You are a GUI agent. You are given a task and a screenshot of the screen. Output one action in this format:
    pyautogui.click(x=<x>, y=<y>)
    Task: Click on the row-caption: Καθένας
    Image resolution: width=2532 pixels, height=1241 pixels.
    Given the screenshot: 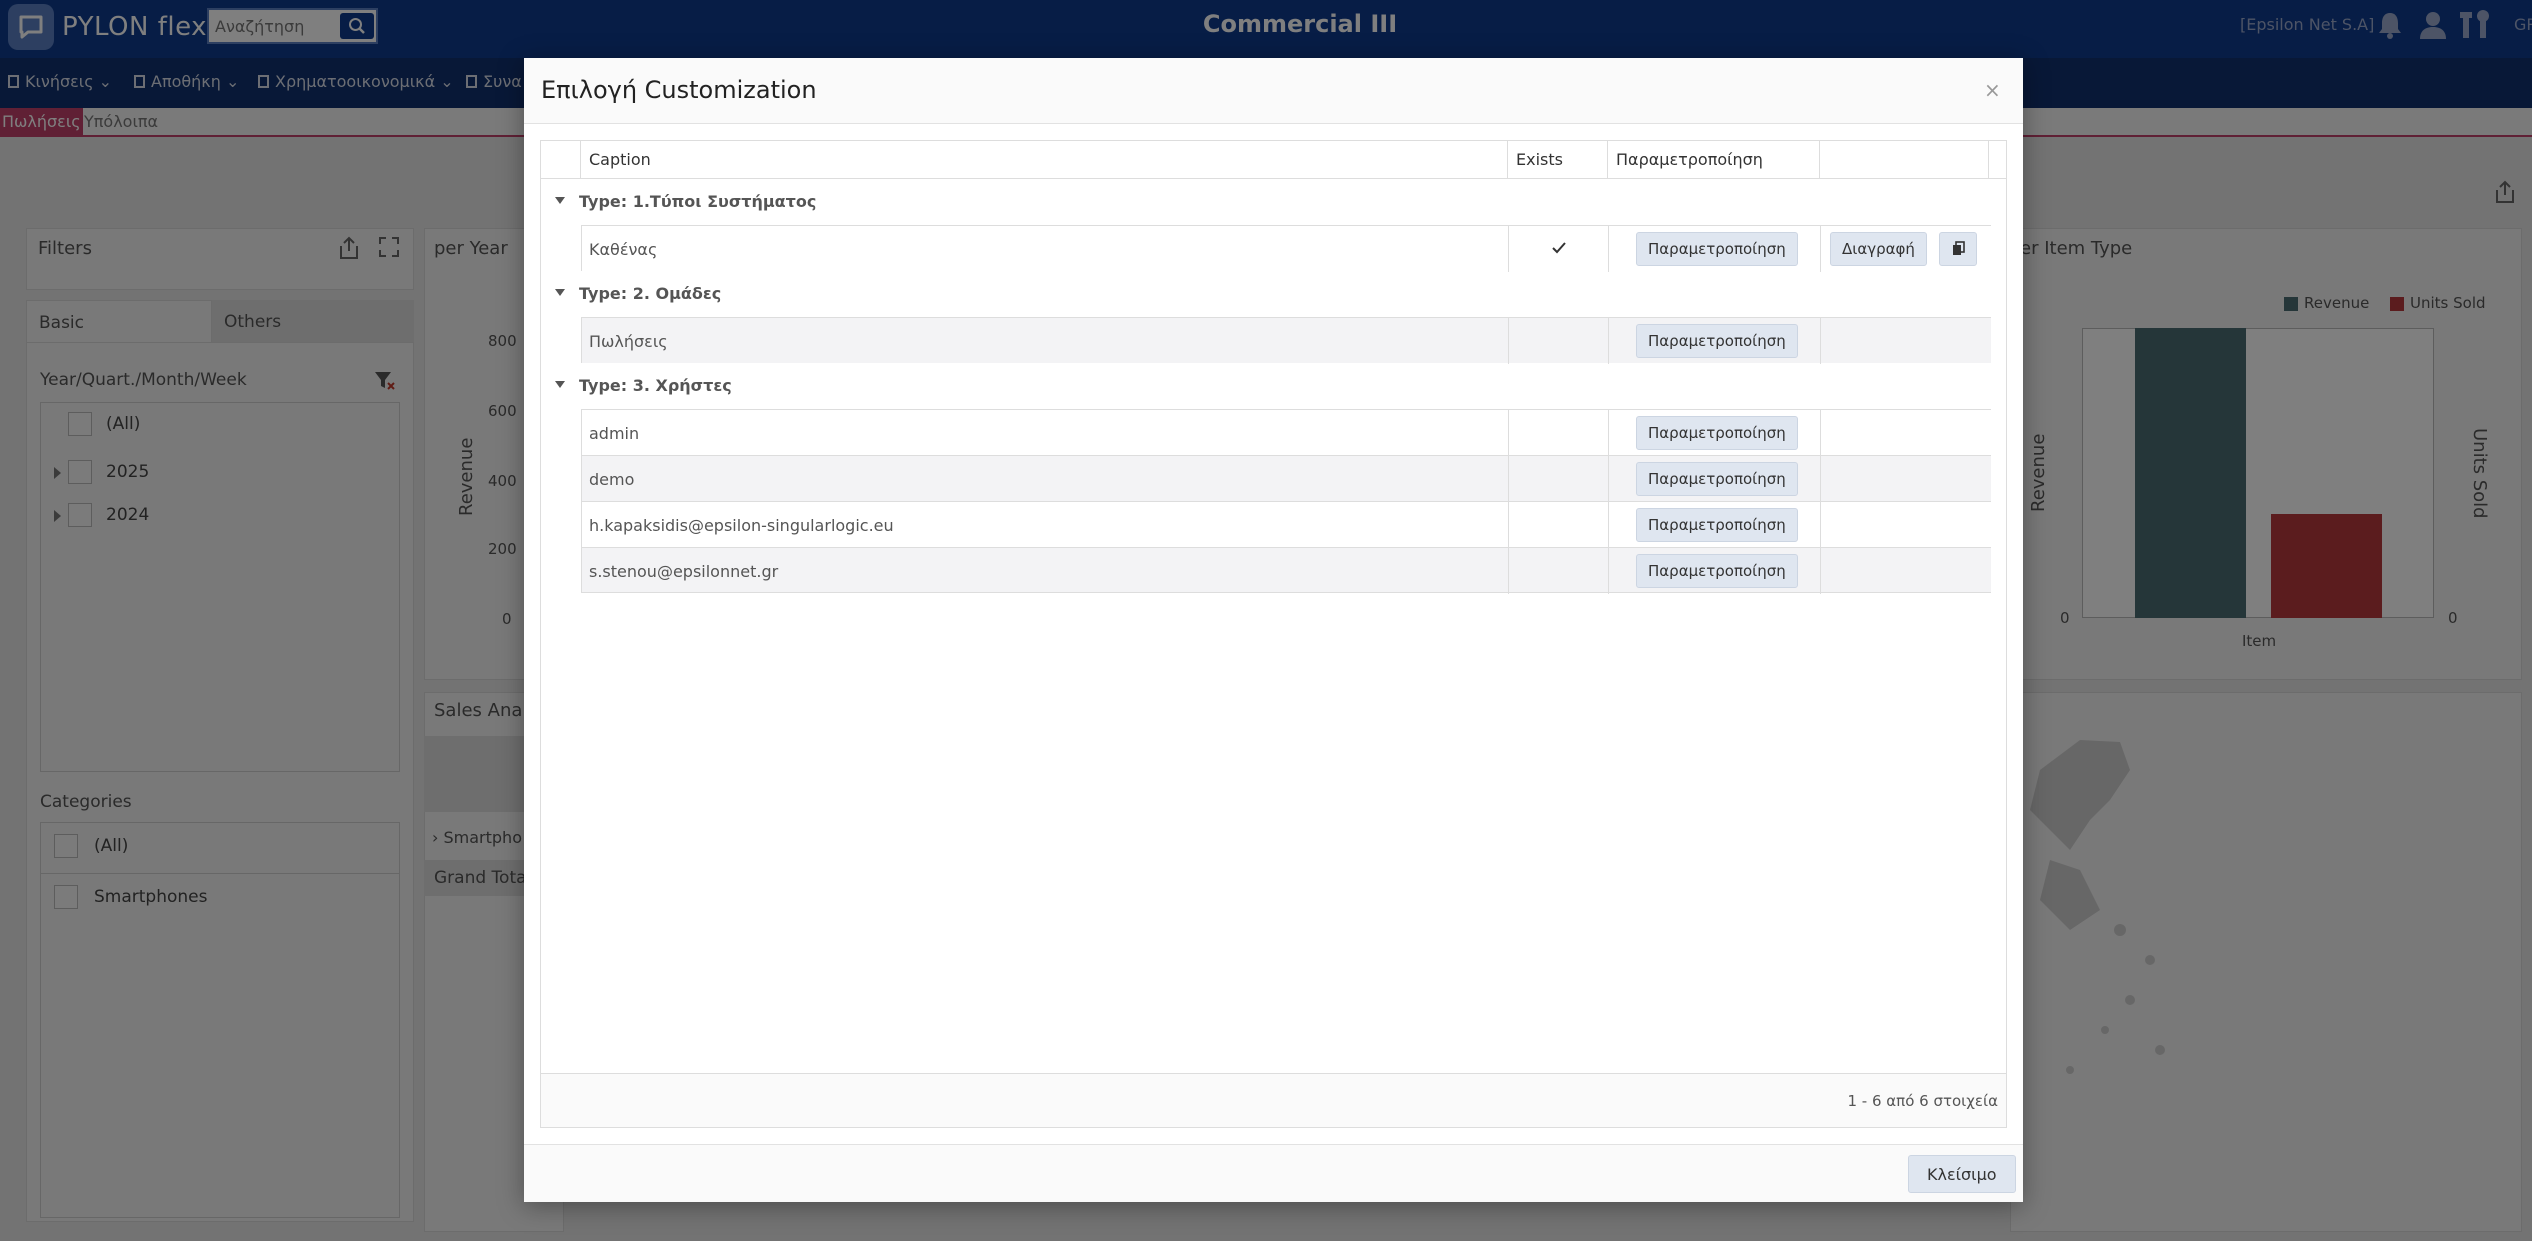 What is the action you would take?
    pyautogui.click(x=623, y=249)
    